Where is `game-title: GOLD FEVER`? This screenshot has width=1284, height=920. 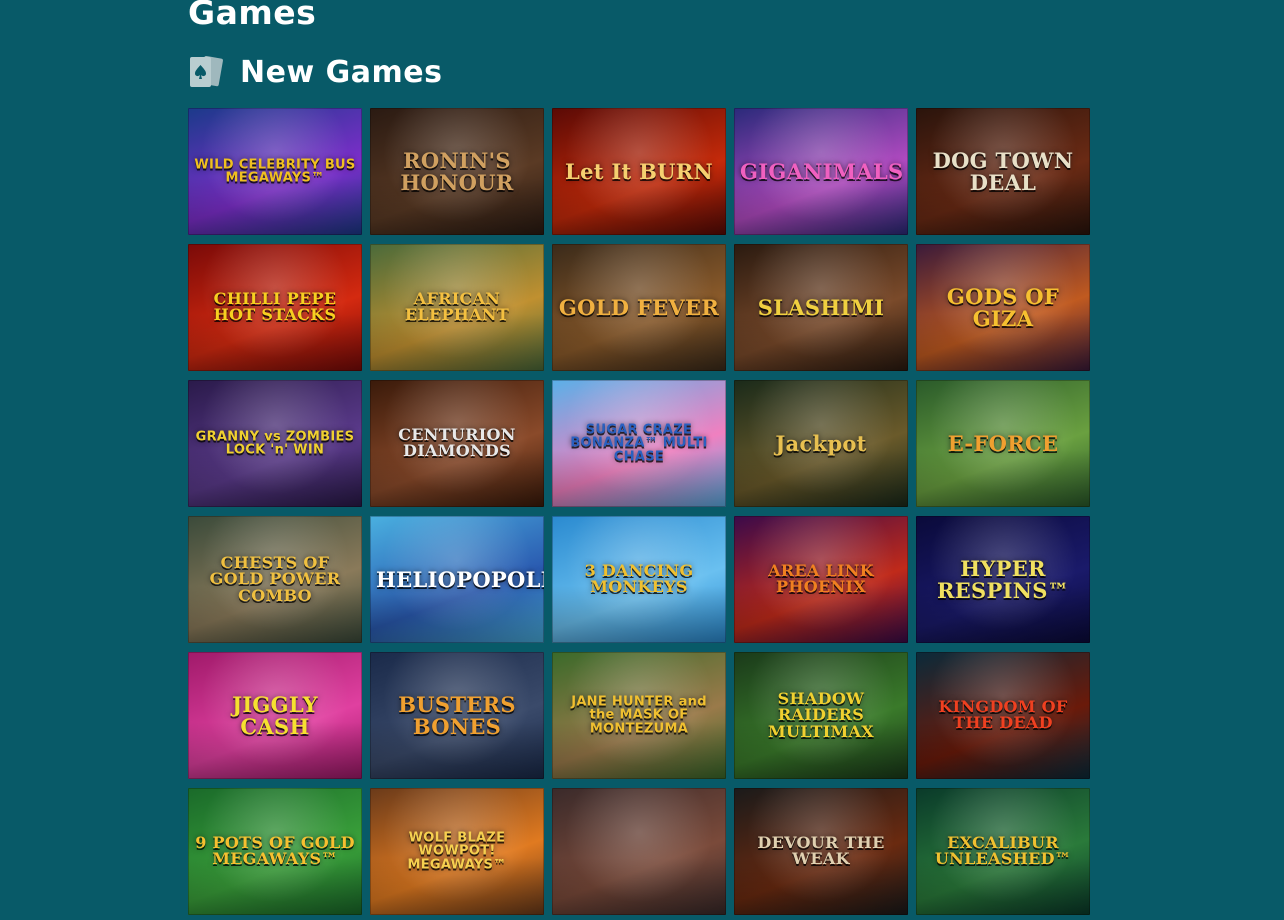
game-title: GOLD FEVER is located at coordinates (639, 307).